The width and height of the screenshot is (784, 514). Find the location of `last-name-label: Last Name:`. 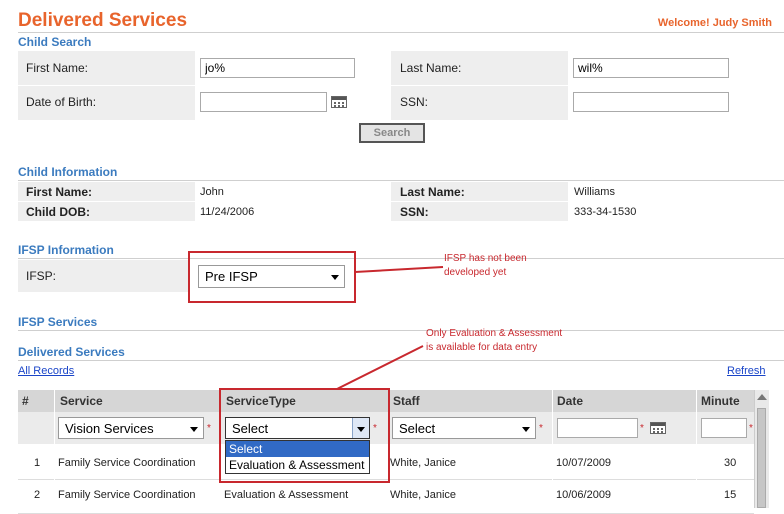

last-name-label: Last Name: is located at coordinates (431, 68).